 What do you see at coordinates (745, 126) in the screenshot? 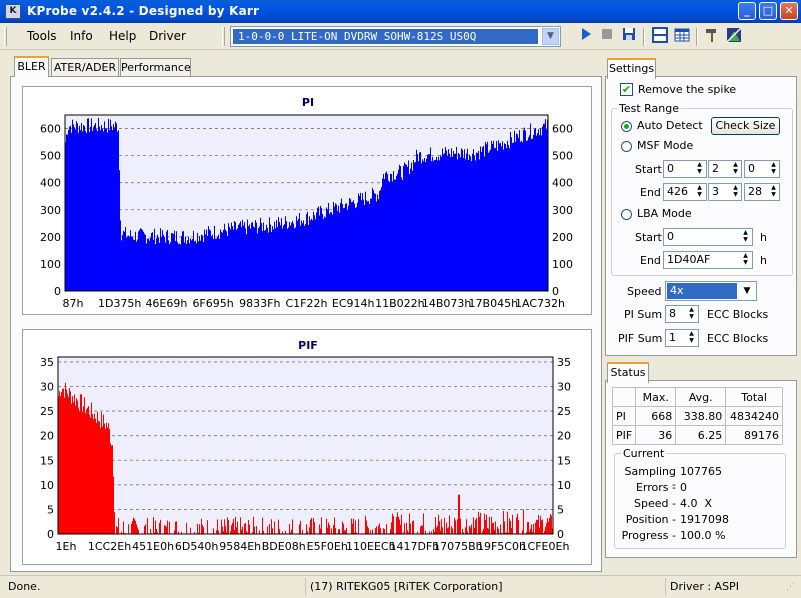
I see `check-size-button: Check Size` at bounding box center [745, 126].